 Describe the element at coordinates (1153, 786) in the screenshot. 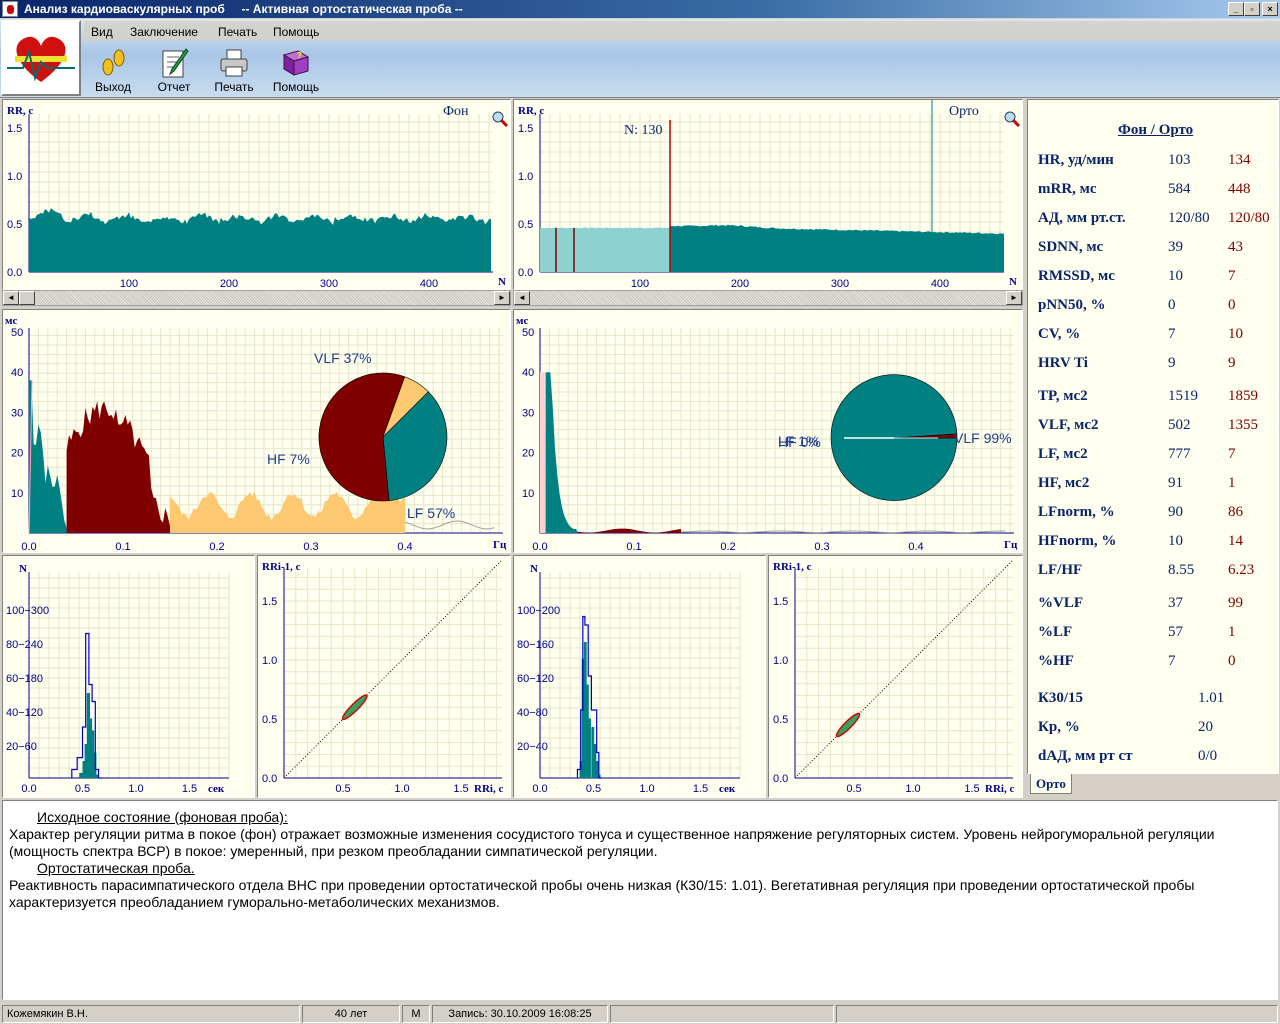

I see `stats-tabbar: Орто` at that location.